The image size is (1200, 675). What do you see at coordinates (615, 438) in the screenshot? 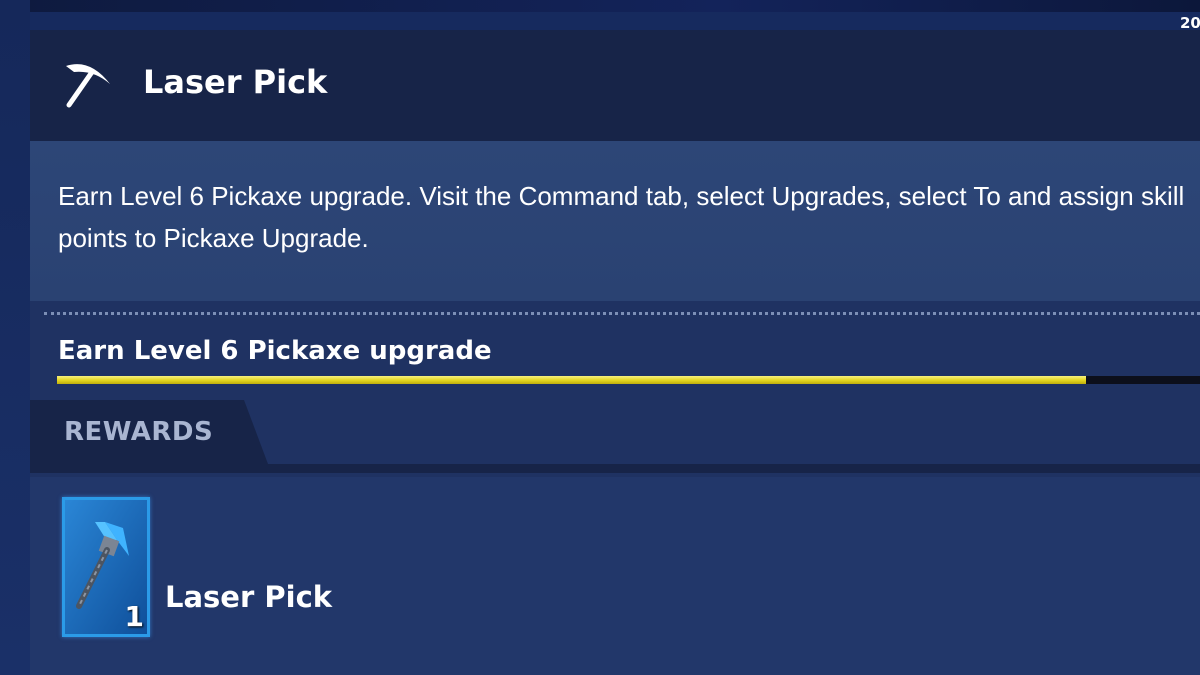
I see `rewards-header: REWARDS` at bounding box center [615, 438].